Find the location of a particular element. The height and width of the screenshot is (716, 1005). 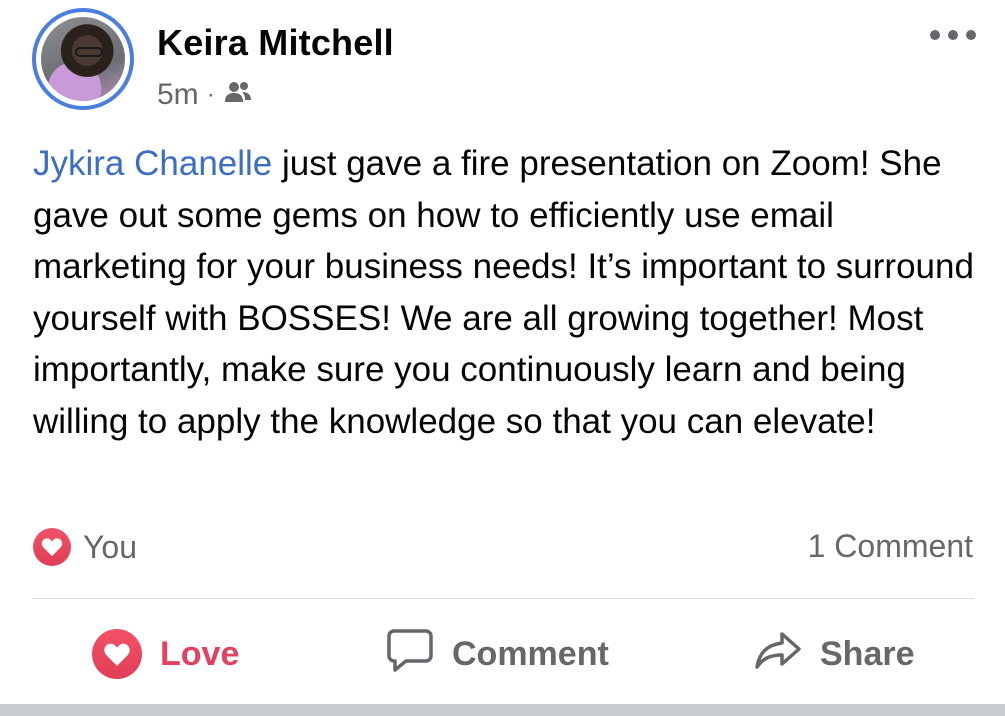

post-meta: 5m · is located at coordinates (205, 95).